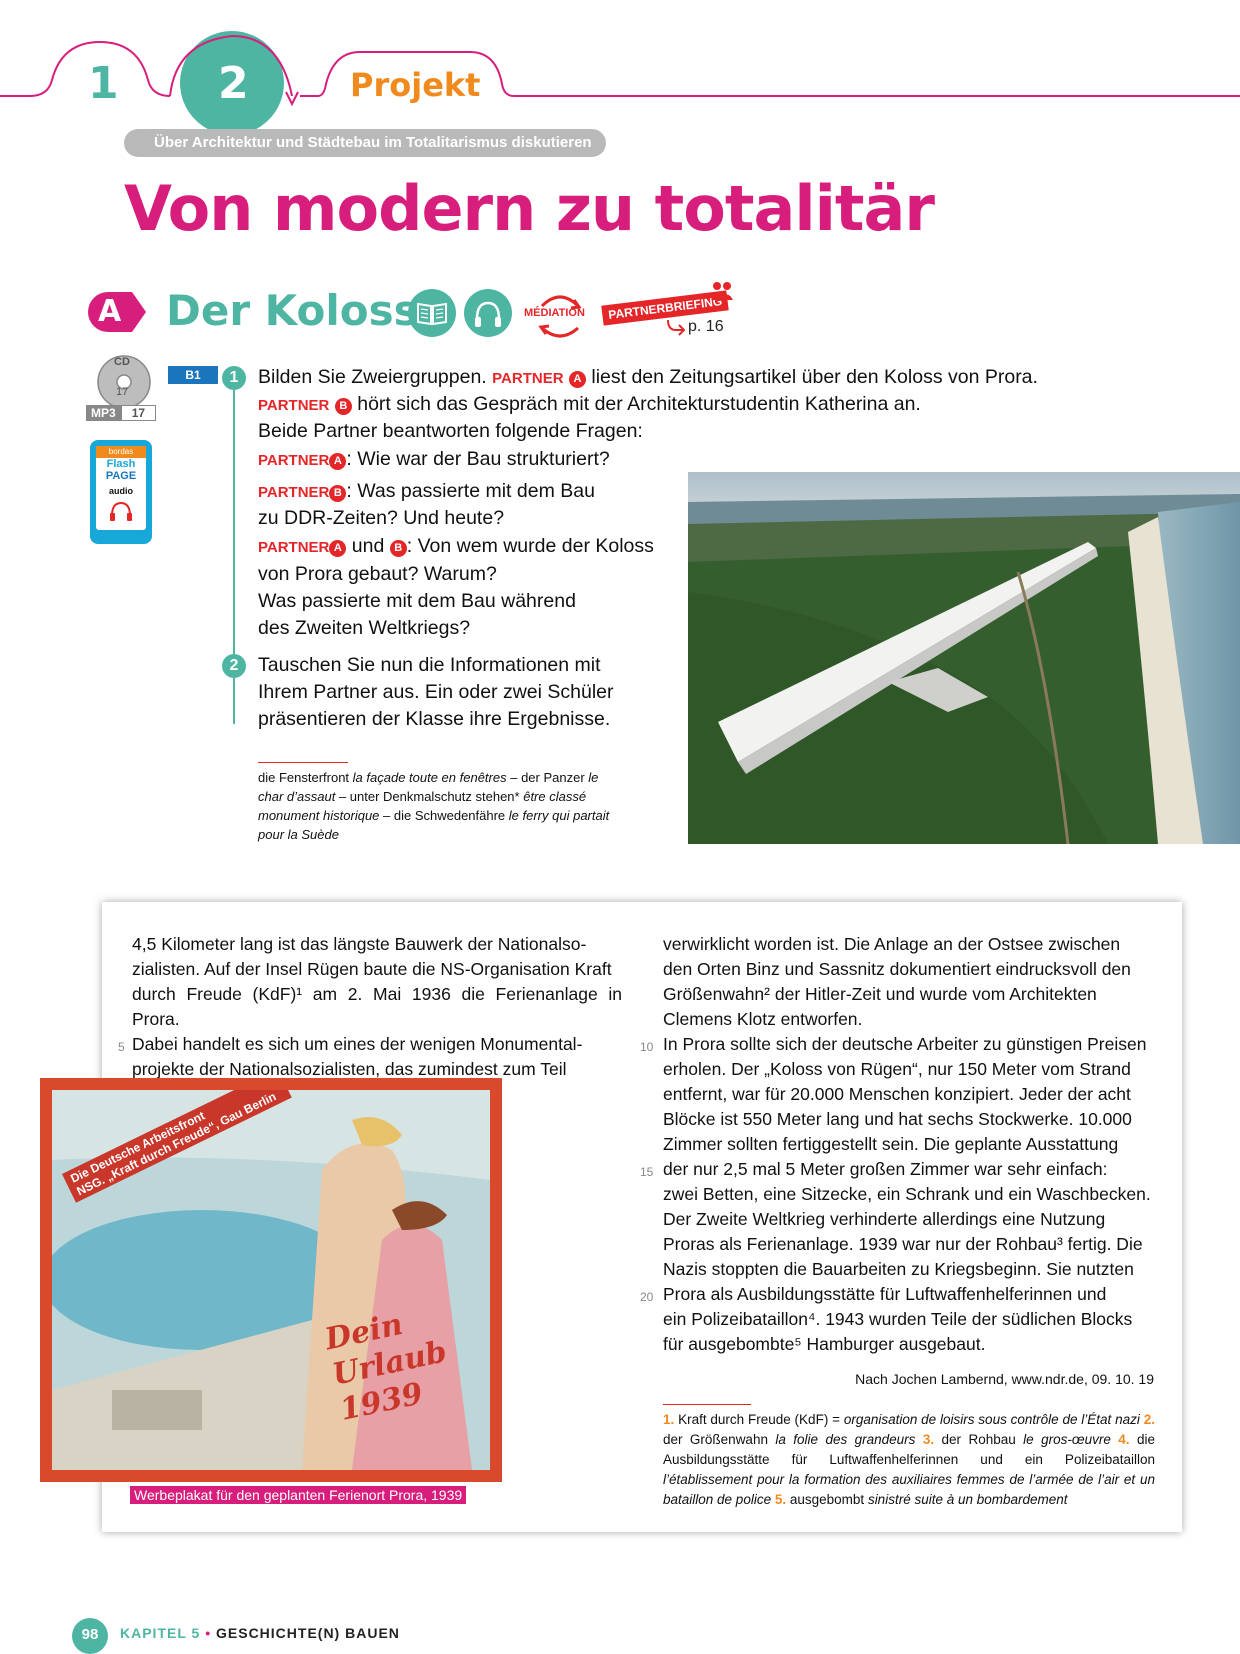 Image resolution: width=1240 pixels, height=1654 pixels. What do you see at coordinates (234, 666) in the screenshot?
I see `step-number-2: 2` at bounding box center [234, 666].